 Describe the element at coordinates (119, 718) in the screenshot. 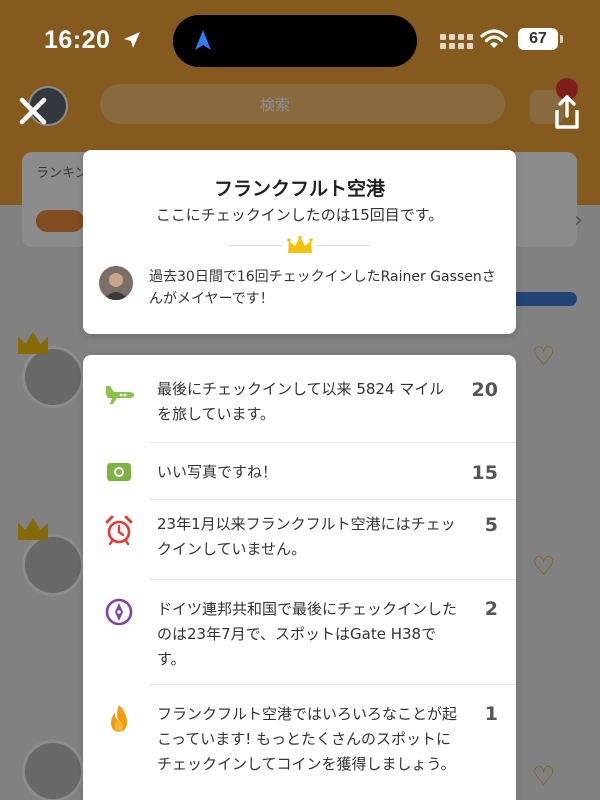

I see `flame-icon` at that location.